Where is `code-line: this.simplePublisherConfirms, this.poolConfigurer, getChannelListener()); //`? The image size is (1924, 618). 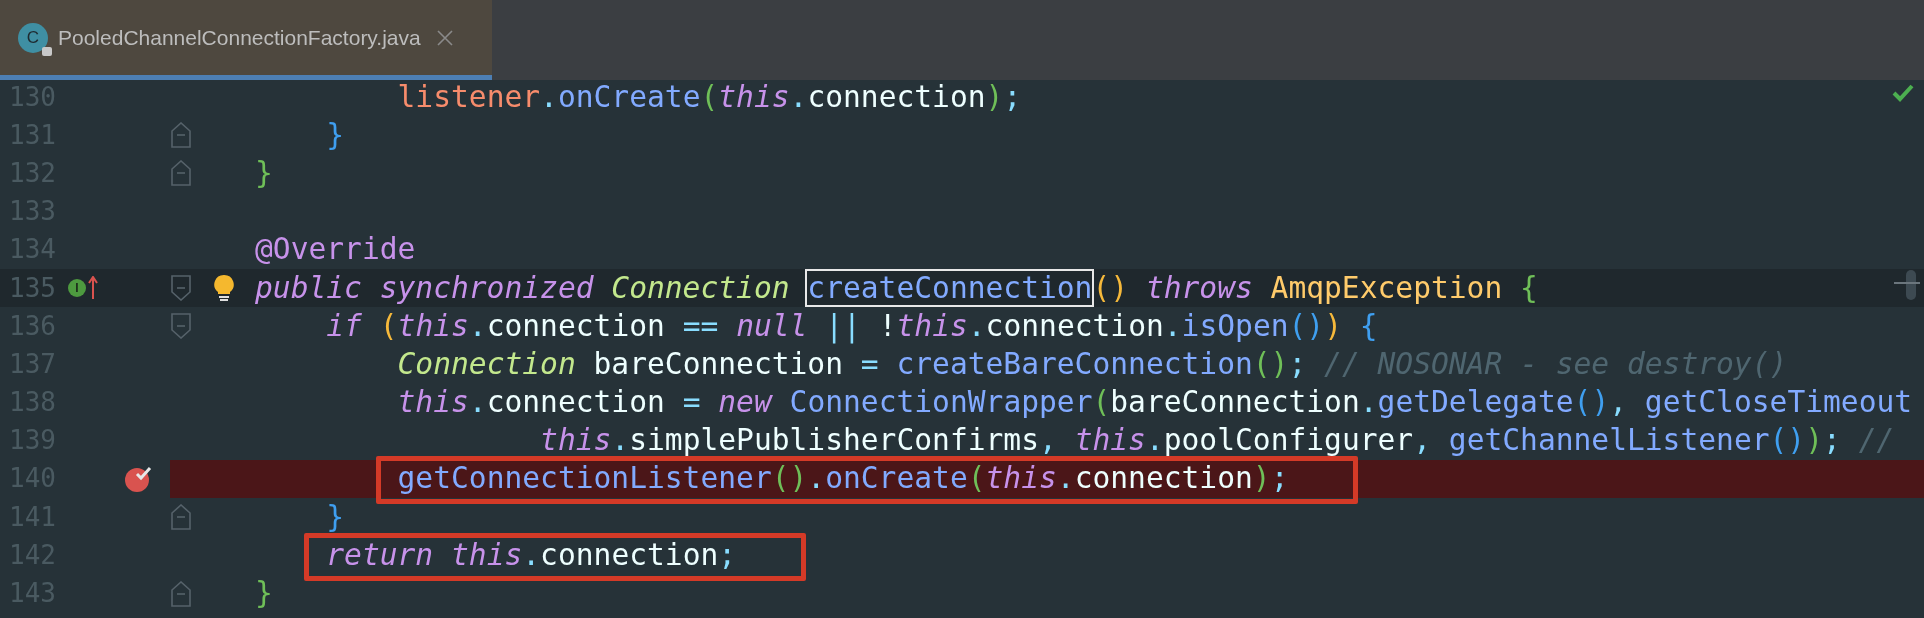 code-line: this.simplePublisherConfirms, this.poolConfigurer, getChannelListener()); // is located at coordinates (1217, 441).